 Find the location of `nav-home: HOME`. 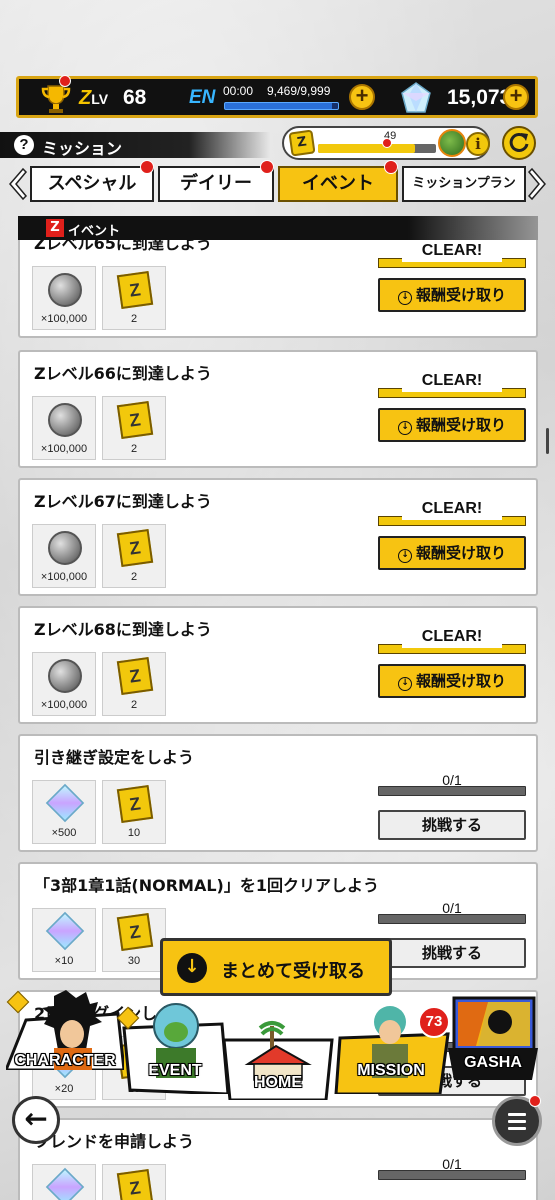

nav-home: HOME is located at coordinates (278, 1059).